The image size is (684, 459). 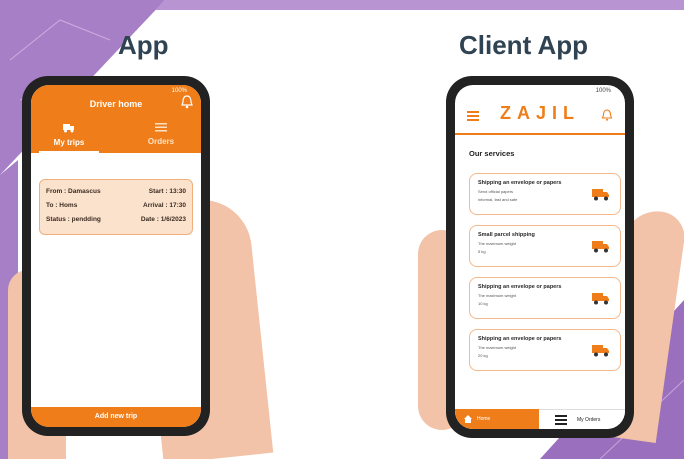 I want to click on trip-row-to: To : Homs Arrival : 17:30, so click(x=116, y=206).